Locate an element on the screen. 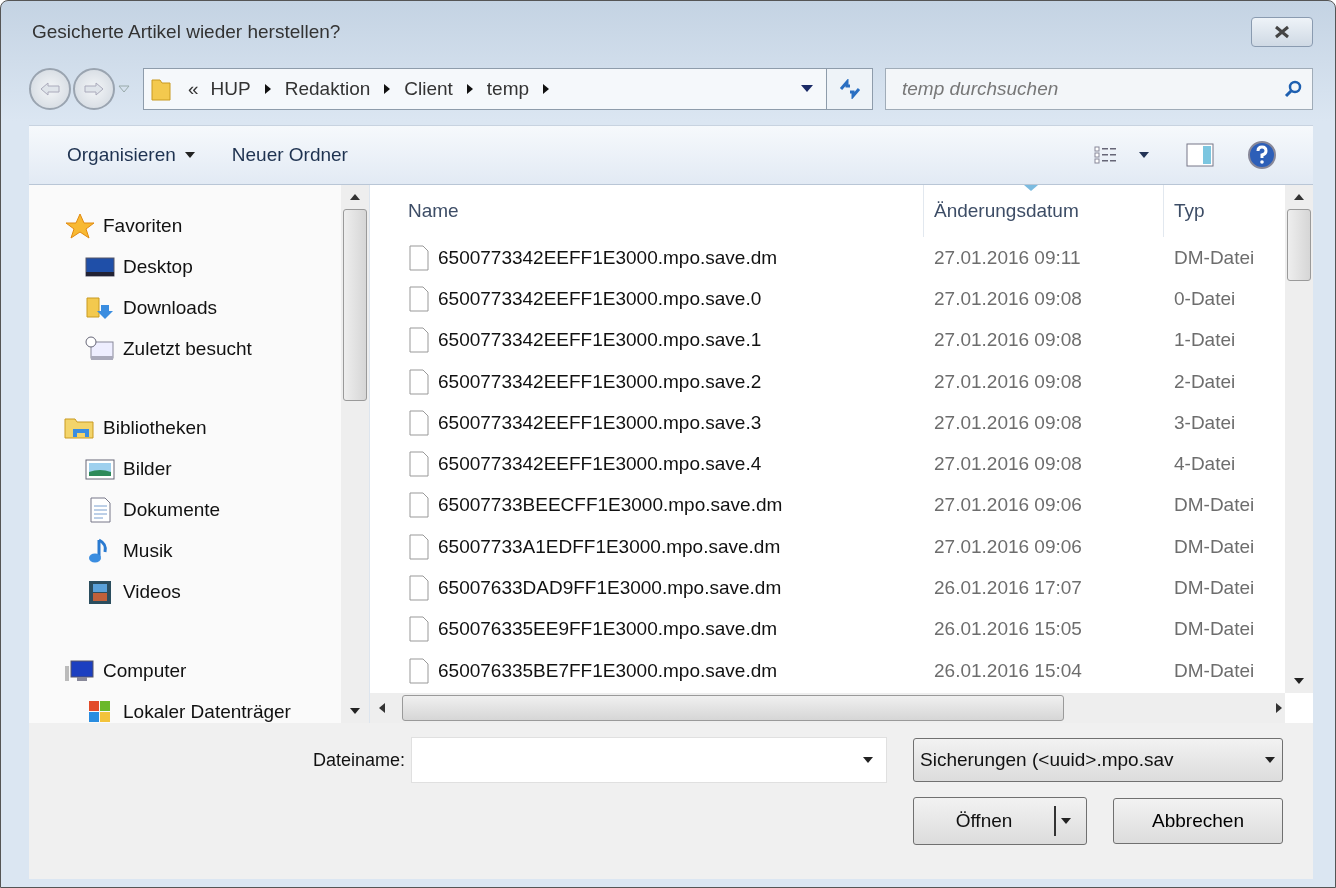  breadcrumb-segment: temp is located at coordinates (508, 89).